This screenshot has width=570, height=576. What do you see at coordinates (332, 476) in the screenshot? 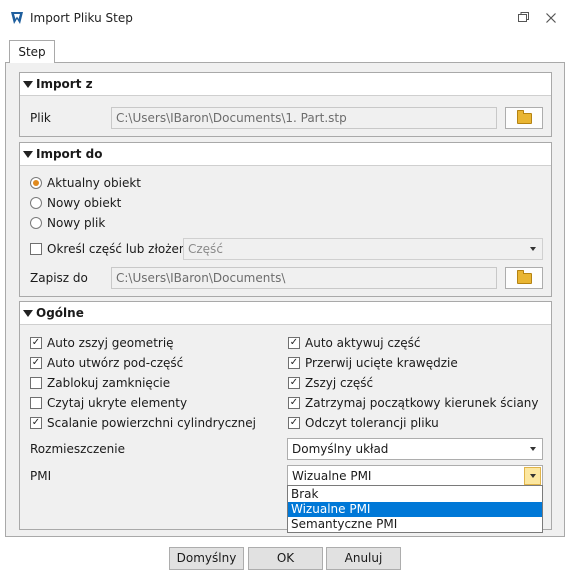
I see `pmi-value: Wizualne PMI` at bounding box center [332, 476].